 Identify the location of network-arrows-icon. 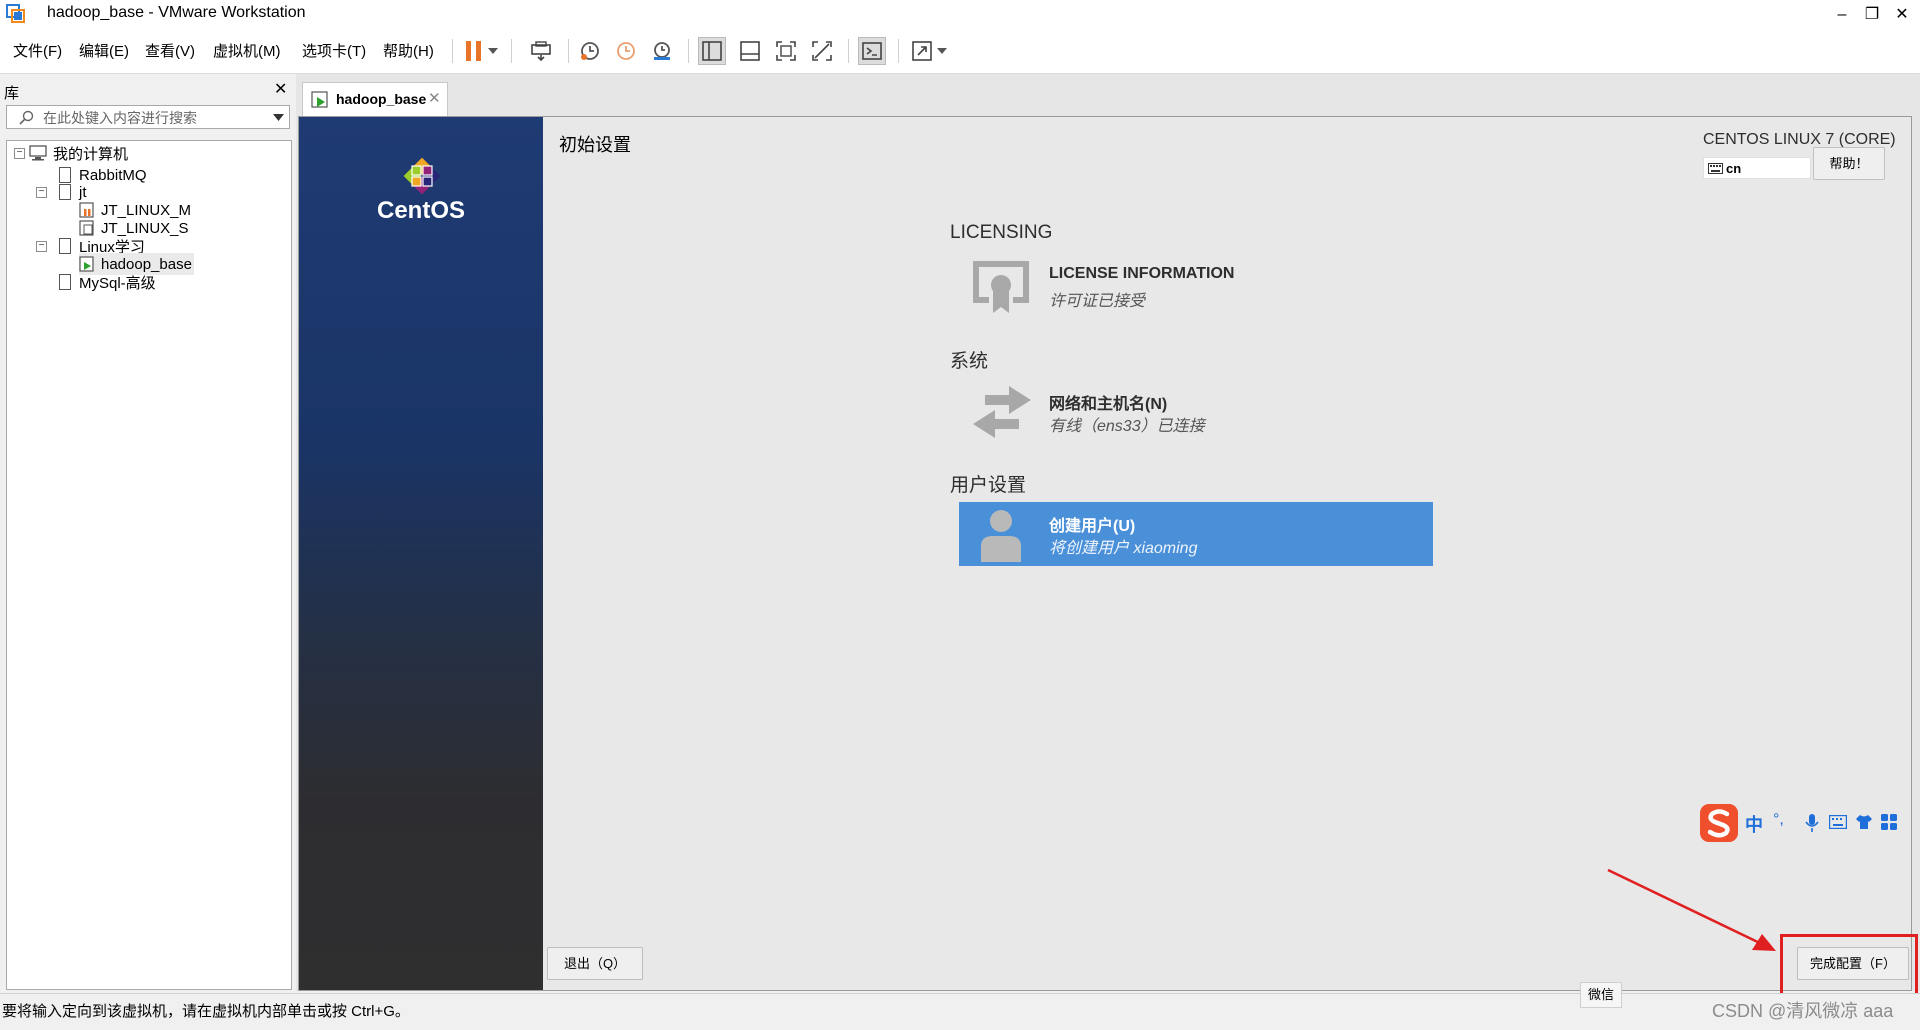
(1002, 412).